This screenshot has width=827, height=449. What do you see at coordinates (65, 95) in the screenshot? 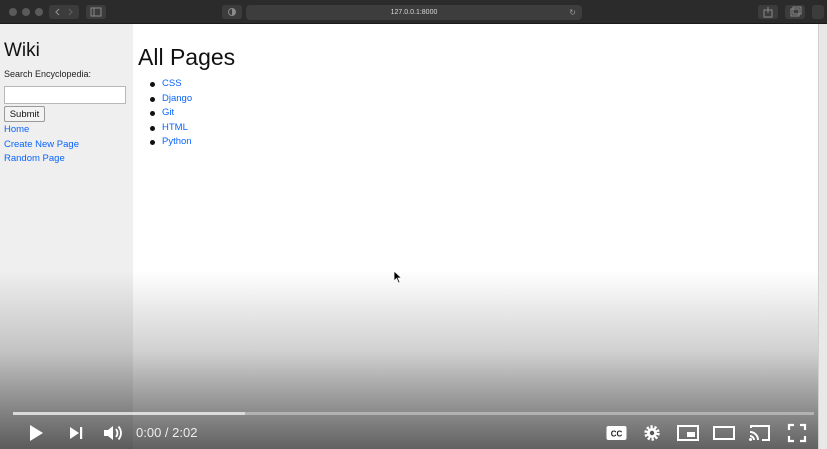
I see `search-input` at bounding box center [65, 95].